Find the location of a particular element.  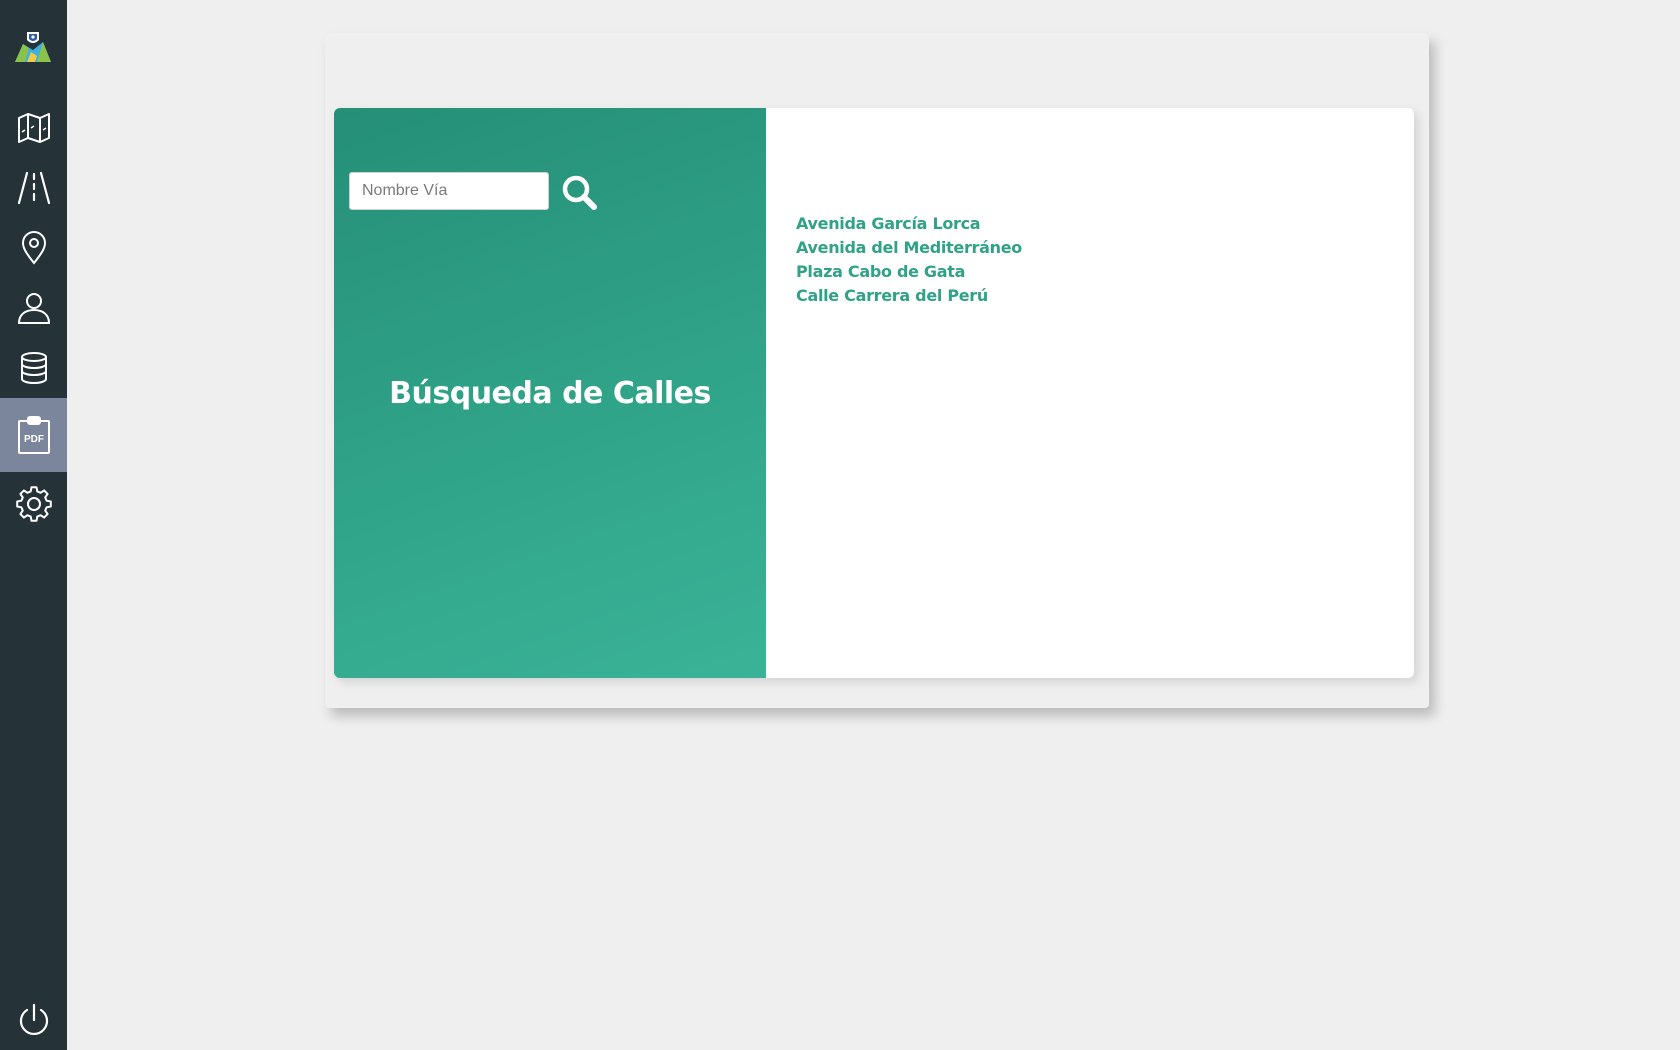

search-button is located at coordinates (580, 193).